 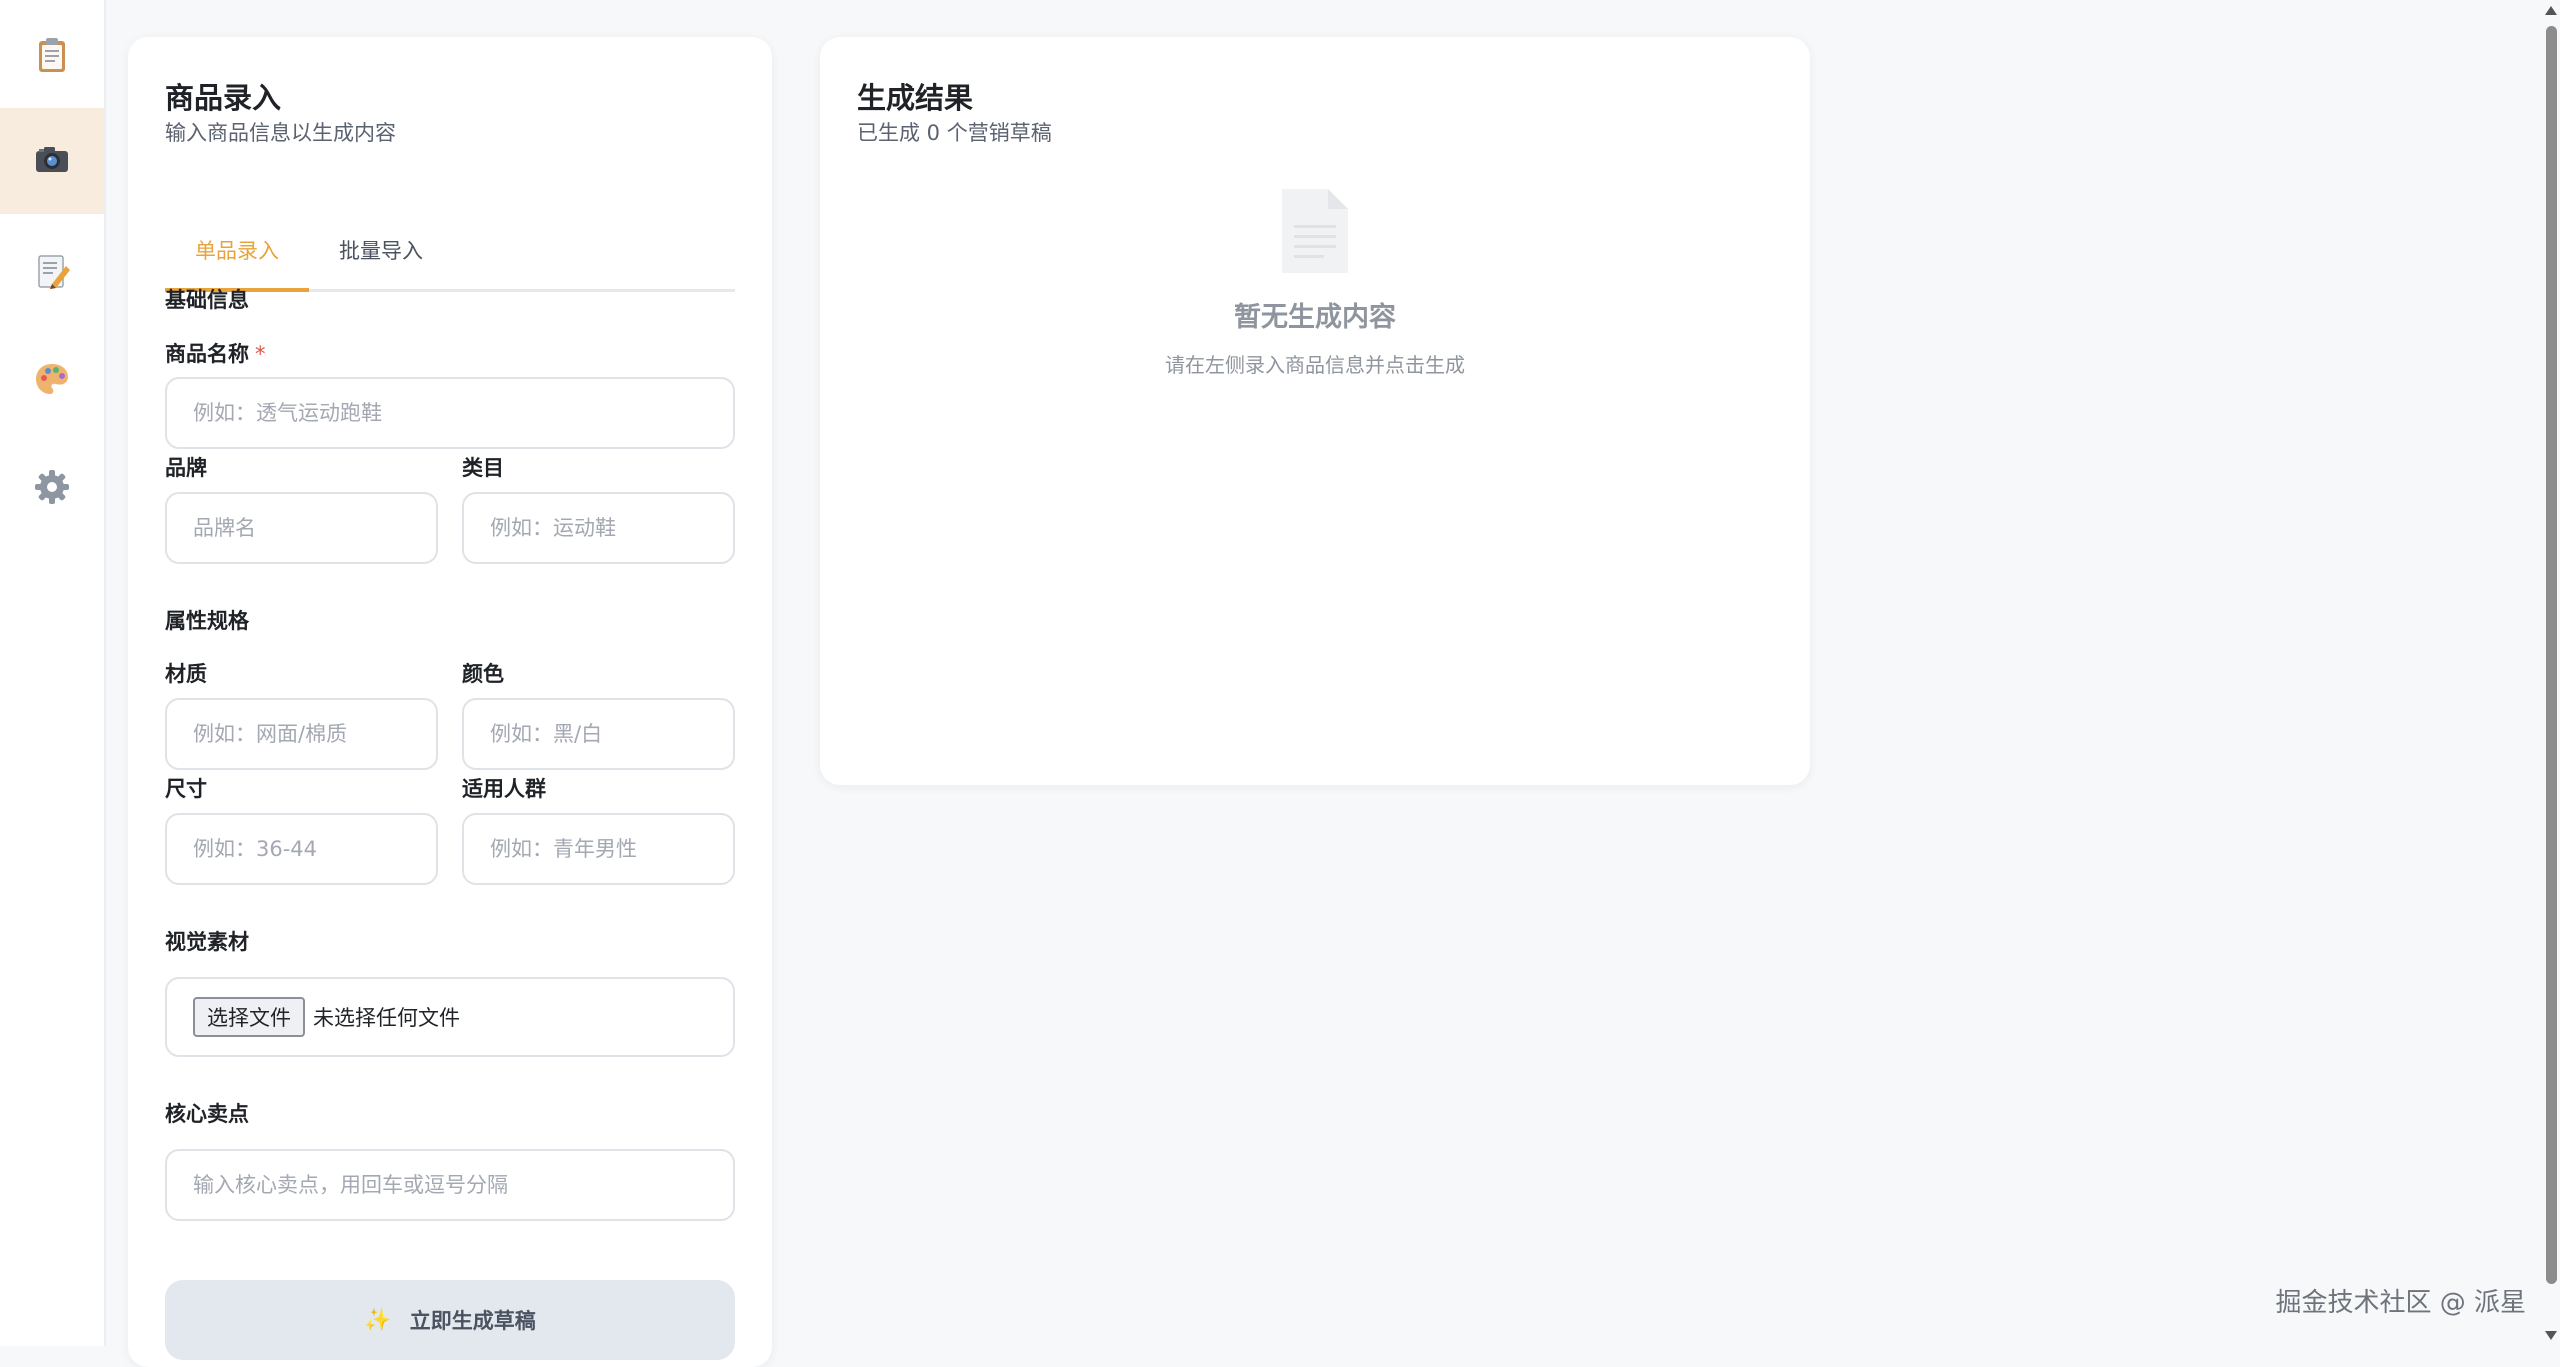 What do you see at coordinates (237, 245) in the screenshot?
I see `tab-single-entry: 单品录入` at bounding box center [237, 245].